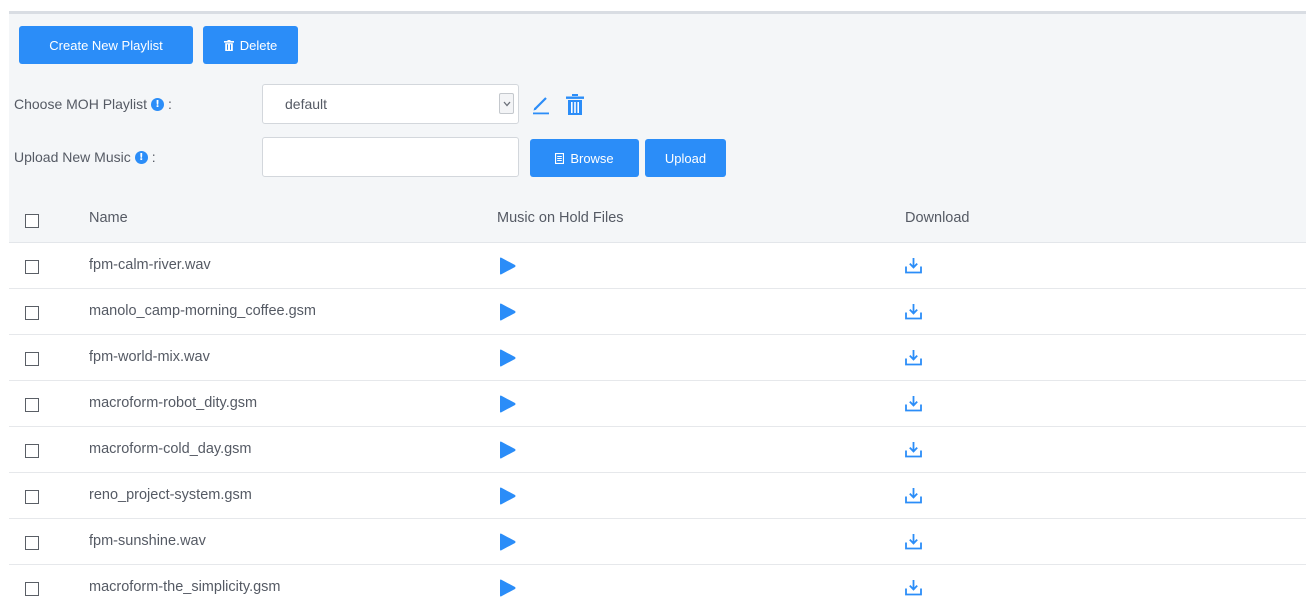  I want to click on select-all-checkbox, so click(32, 221).